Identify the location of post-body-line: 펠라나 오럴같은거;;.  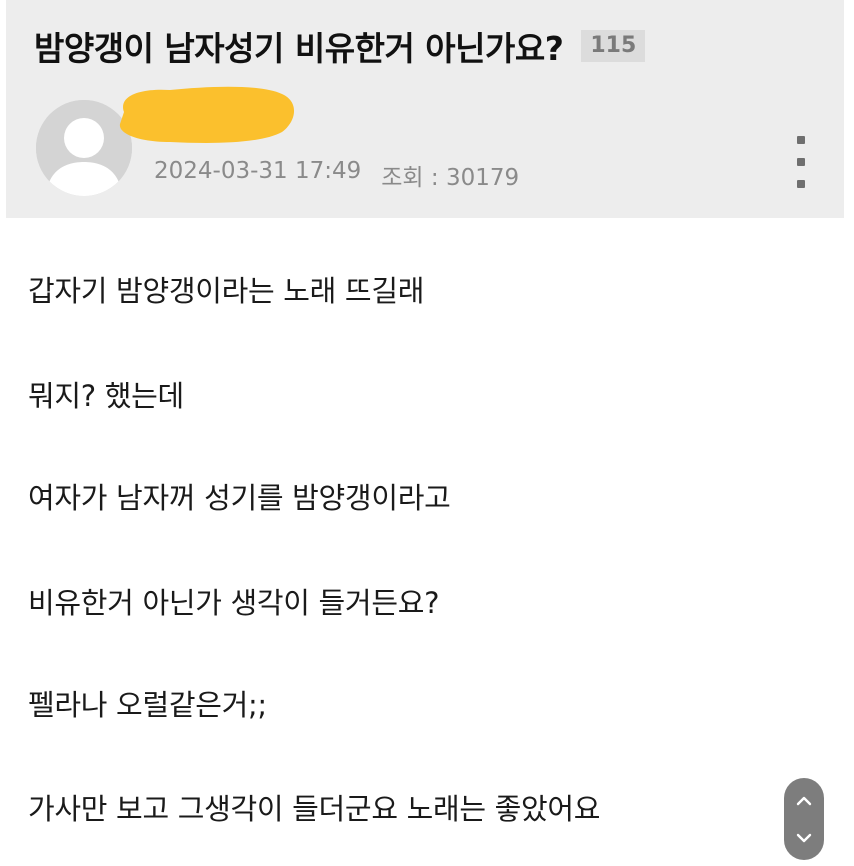
(147, 705).